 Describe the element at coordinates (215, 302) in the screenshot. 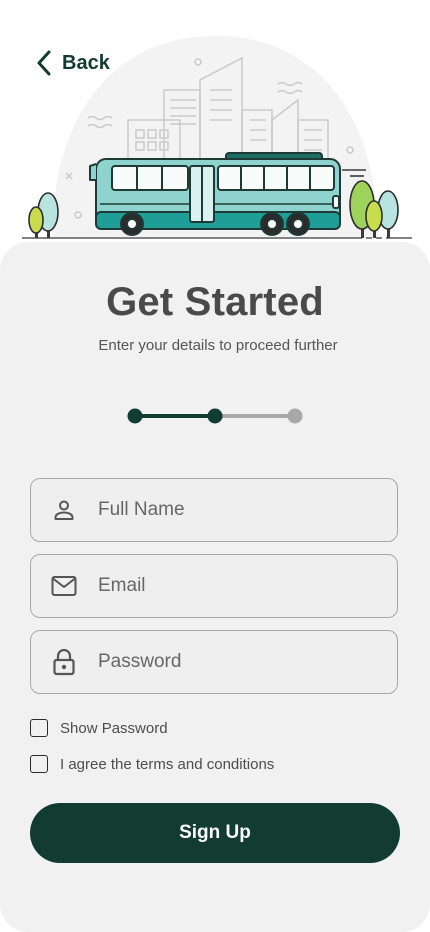

I see `page-title: Get Started` at that location.